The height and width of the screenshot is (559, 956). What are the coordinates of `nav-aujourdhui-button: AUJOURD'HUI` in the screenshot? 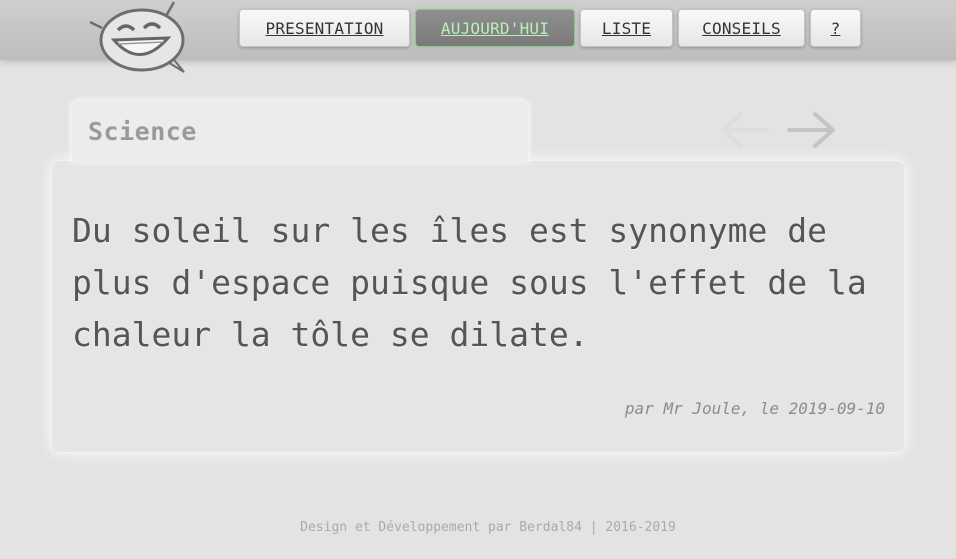 It's located at (495, 28).